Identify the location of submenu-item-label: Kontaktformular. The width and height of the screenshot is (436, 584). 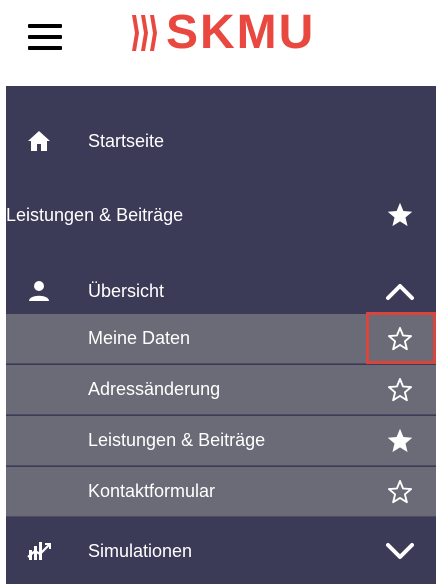
(152, 491).